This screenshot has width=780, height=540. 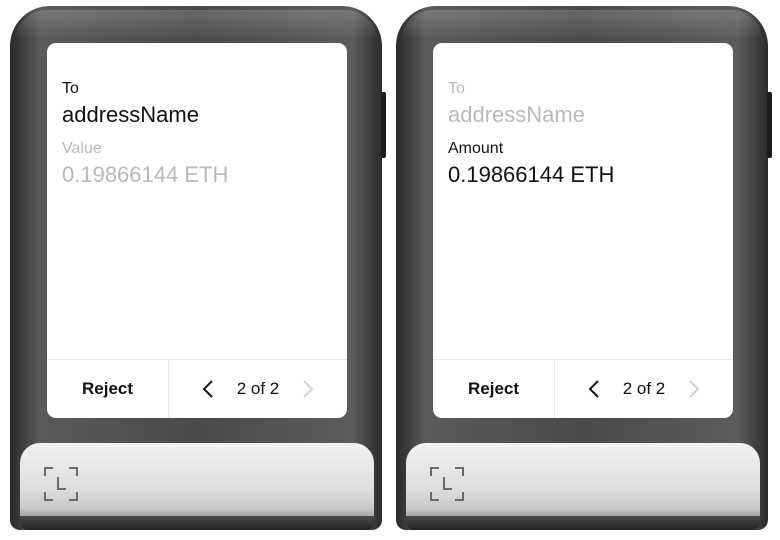 What do you see at coordinates (82, 148) in the screenshot?
I see `field-label: Value` at bounding box center [82, 148].